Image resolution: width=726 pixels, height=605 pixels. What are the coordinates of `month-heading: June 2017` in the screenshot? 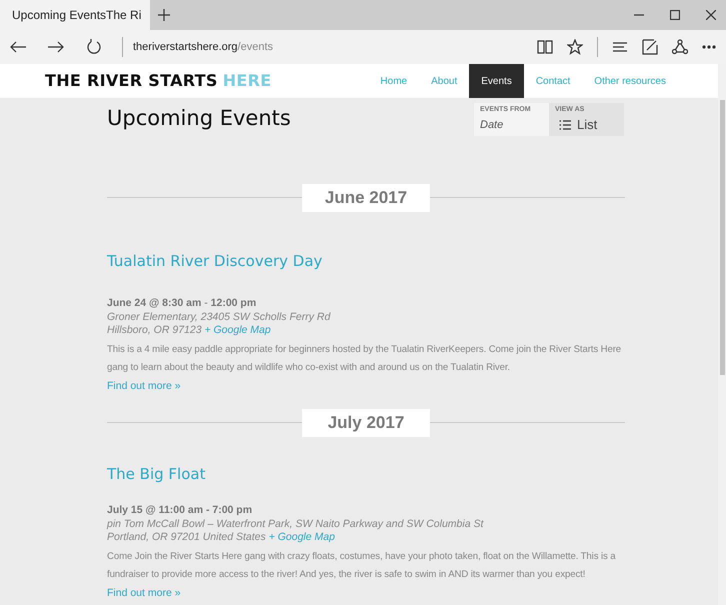 It's located at (366, 198).